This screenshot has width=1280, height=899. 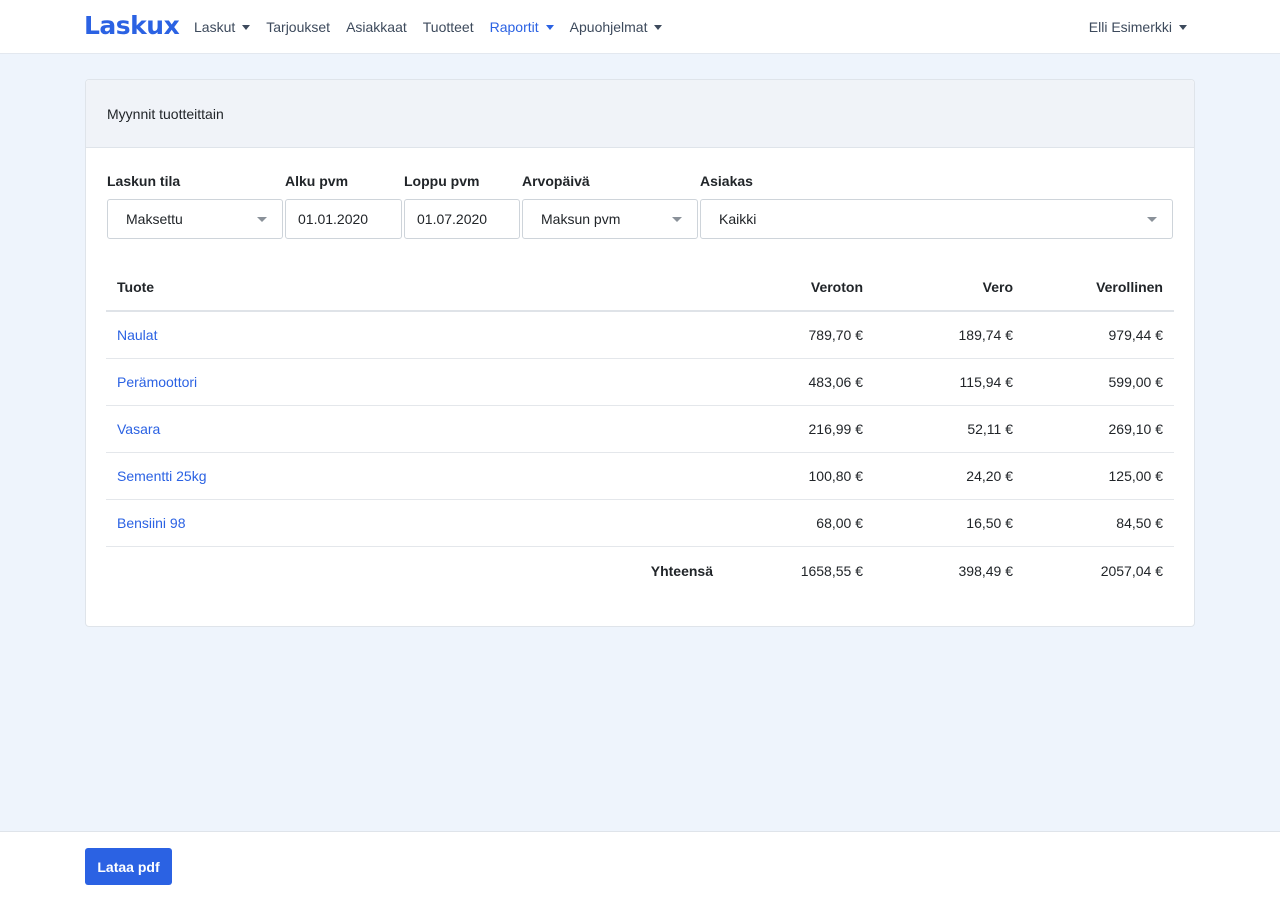 I want to click on net-amount: 483,06 €, so click(x=836, y=382).